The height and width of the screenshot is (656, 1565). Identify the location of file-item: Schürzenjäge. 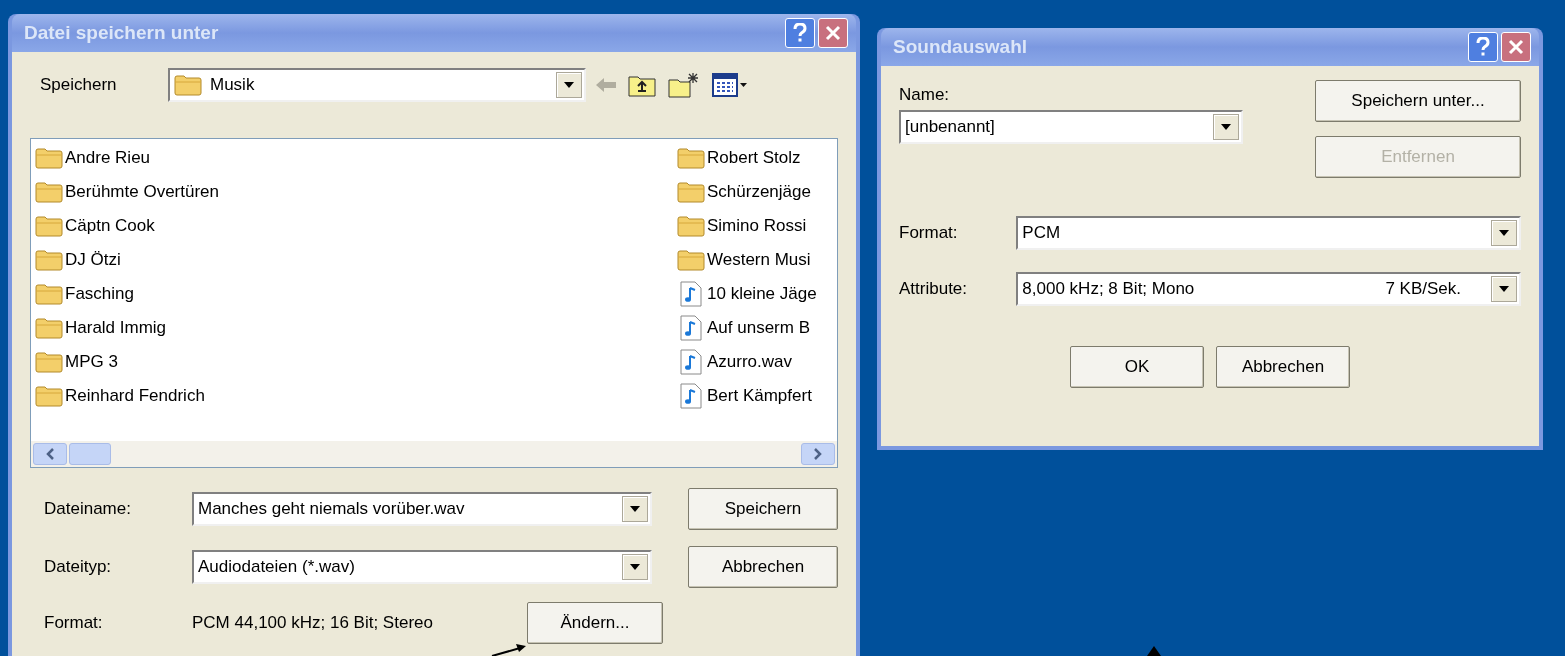
(757, 192).